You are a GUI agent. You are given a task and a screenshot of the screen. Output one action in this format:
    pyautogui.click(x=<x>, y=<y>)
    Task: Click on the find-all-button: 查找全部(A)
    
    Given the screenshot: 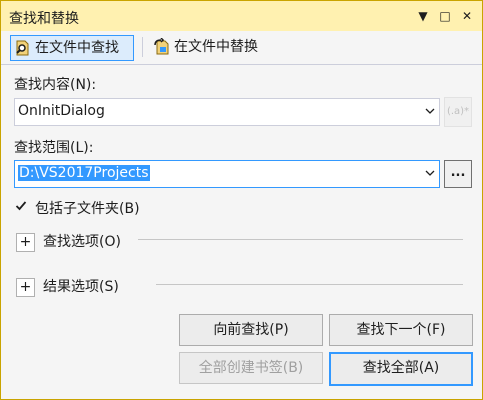 What is the action you would take?
    pyautogui.click(x=401, y=369)
    